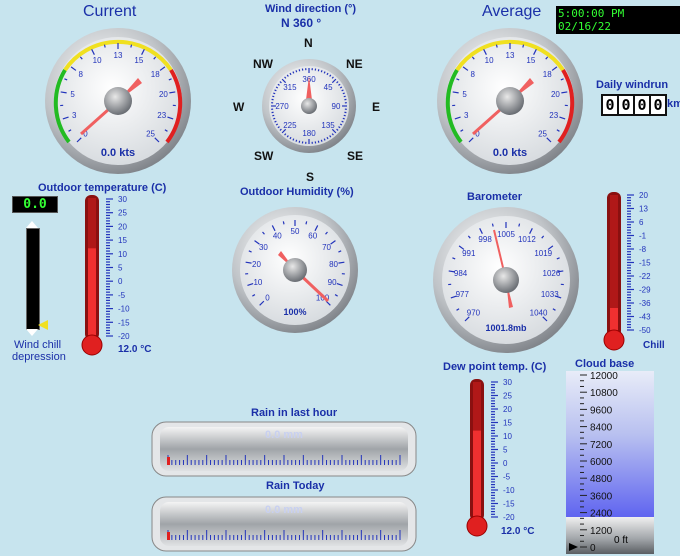 This screenshot has height=556, width=680. What do you see at coordinates (601, 428) in the screenshot?
I see `cloudbase-scale-label: 8400` at bounding box center [601, 428].